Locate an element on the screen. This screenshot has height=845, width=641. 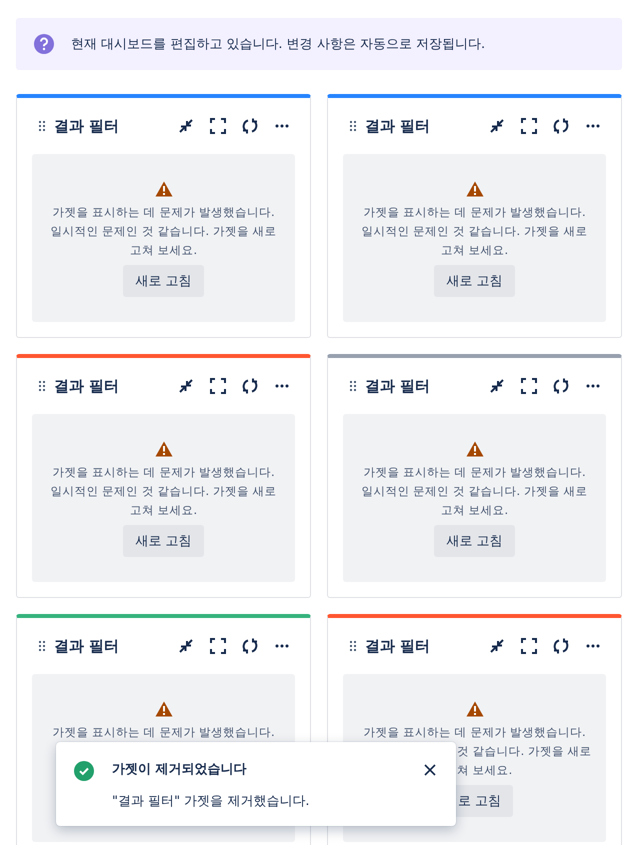
toast-message: "결과 필터" 가젯을 제거했습니다. is located at coordinates (211, 801).